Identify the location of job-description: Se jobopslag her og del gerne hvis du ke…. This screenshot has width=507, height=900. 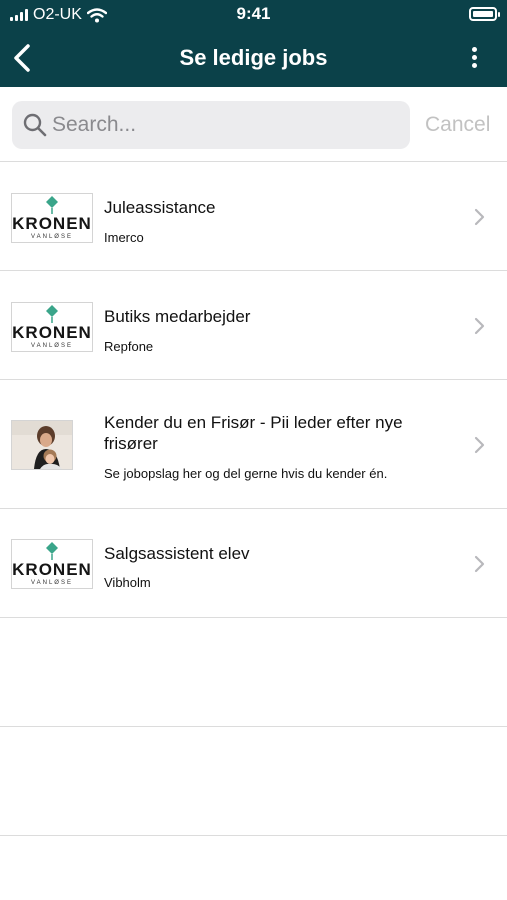
(246, 473).